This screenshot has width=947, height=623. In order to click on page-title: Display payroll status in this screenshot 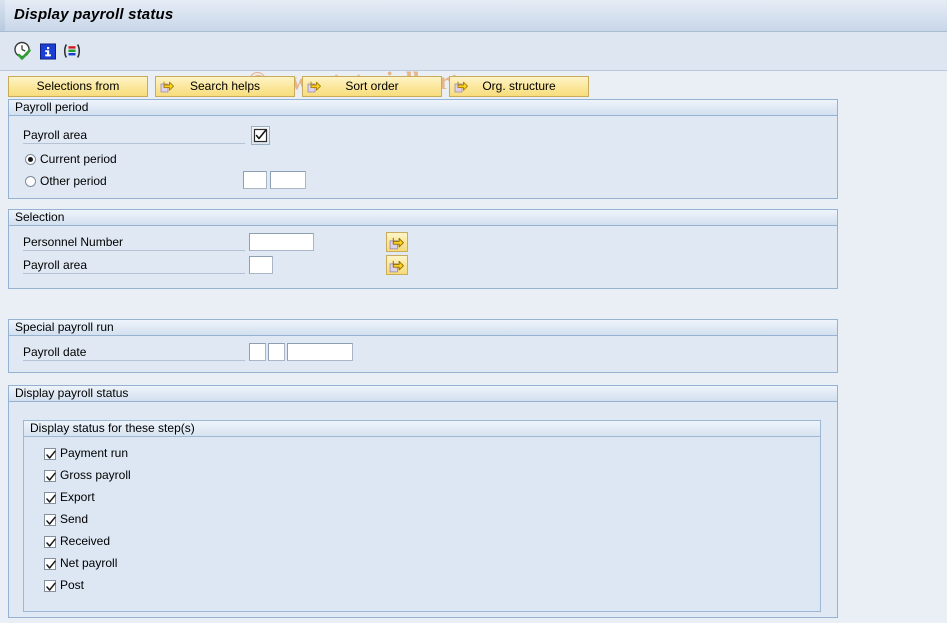, I will do `click(94, 14)`.